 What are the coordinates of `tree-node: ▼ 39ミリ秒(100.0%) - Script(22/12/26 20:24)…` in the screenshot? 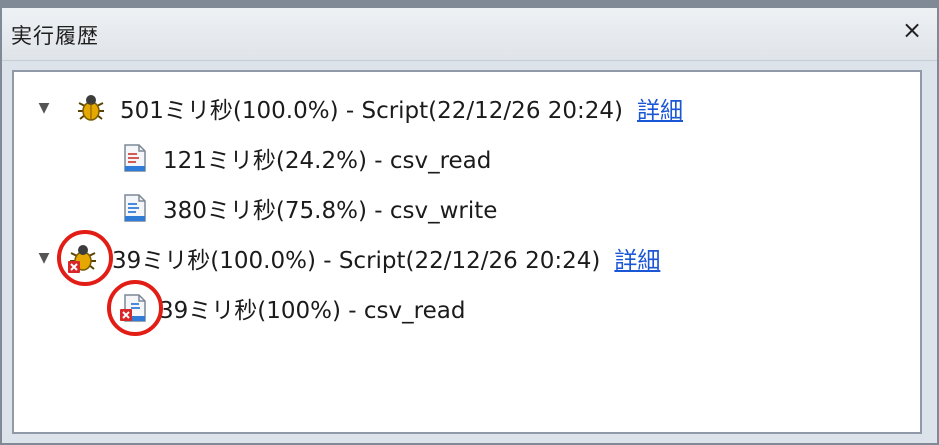 It's located at (347, 258).